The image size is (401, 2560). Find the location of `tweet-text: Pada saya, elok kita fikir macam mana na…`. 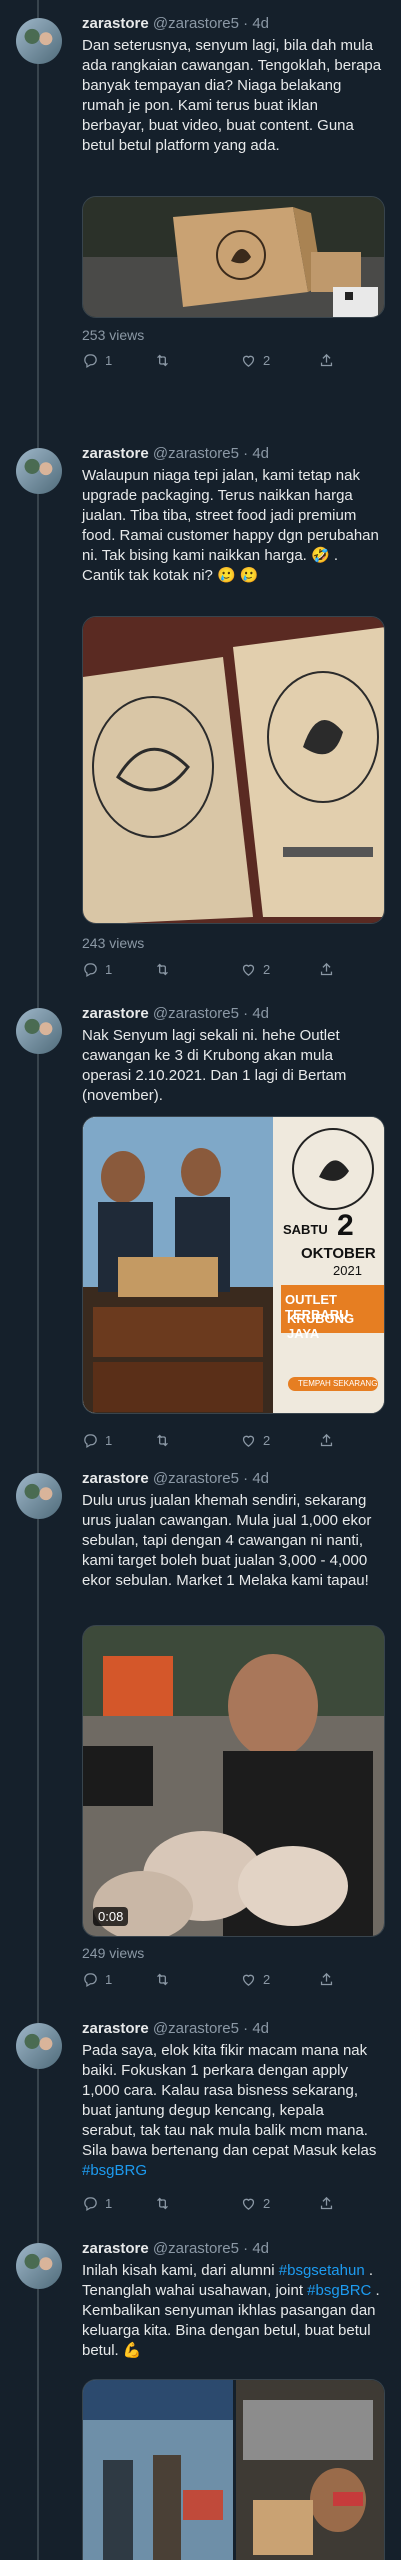

tweet-text: Pada saya, elok kita fikir macam mana na… is located at coordinates (232, 2111).